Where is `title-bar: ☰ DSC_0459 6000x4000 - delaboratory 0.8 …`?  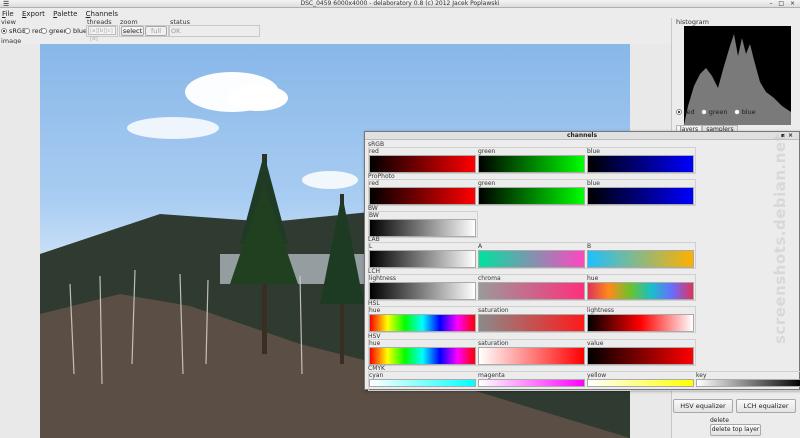
title-bar: ☰ DSC_0459 6000x4000 - delaboratory 0.8 … is located at coordinates (400, 4).